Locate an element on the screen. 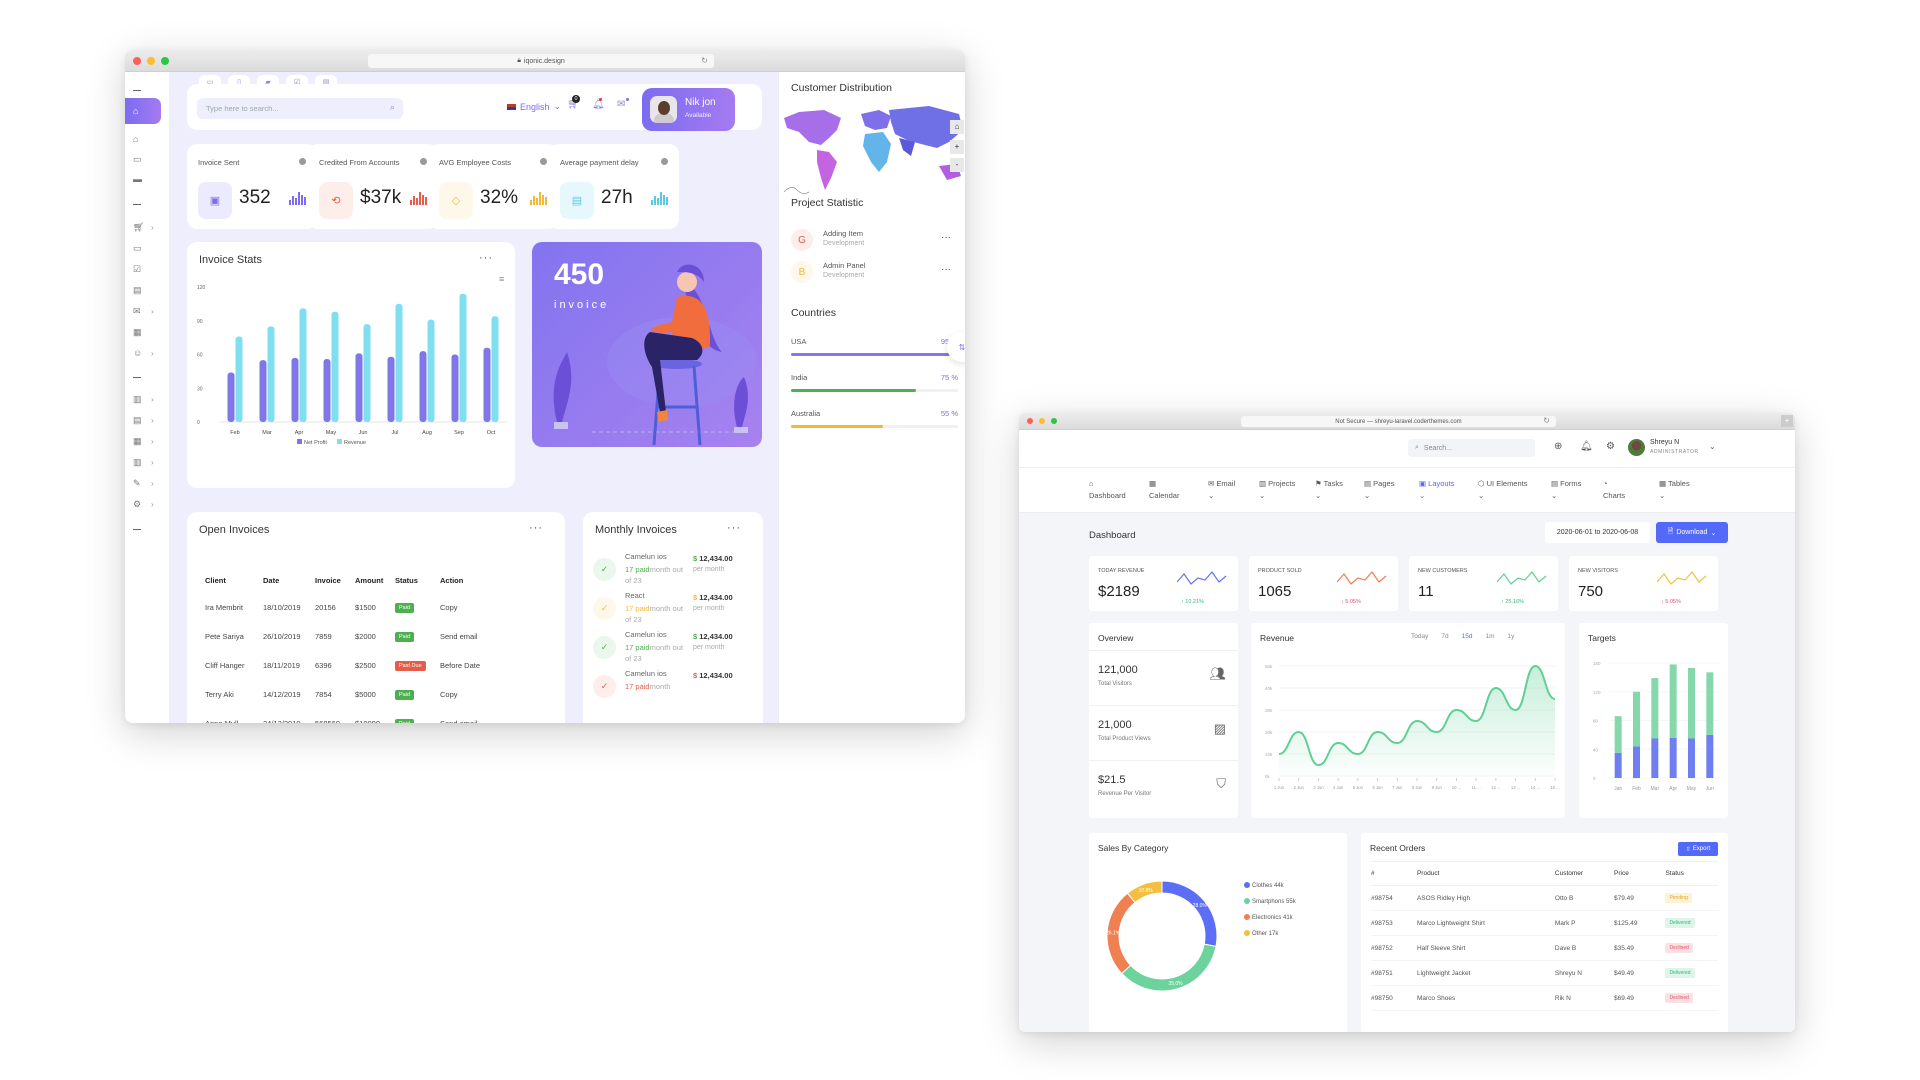  tab-7d: 7d is located at coordinates (1444, 636).